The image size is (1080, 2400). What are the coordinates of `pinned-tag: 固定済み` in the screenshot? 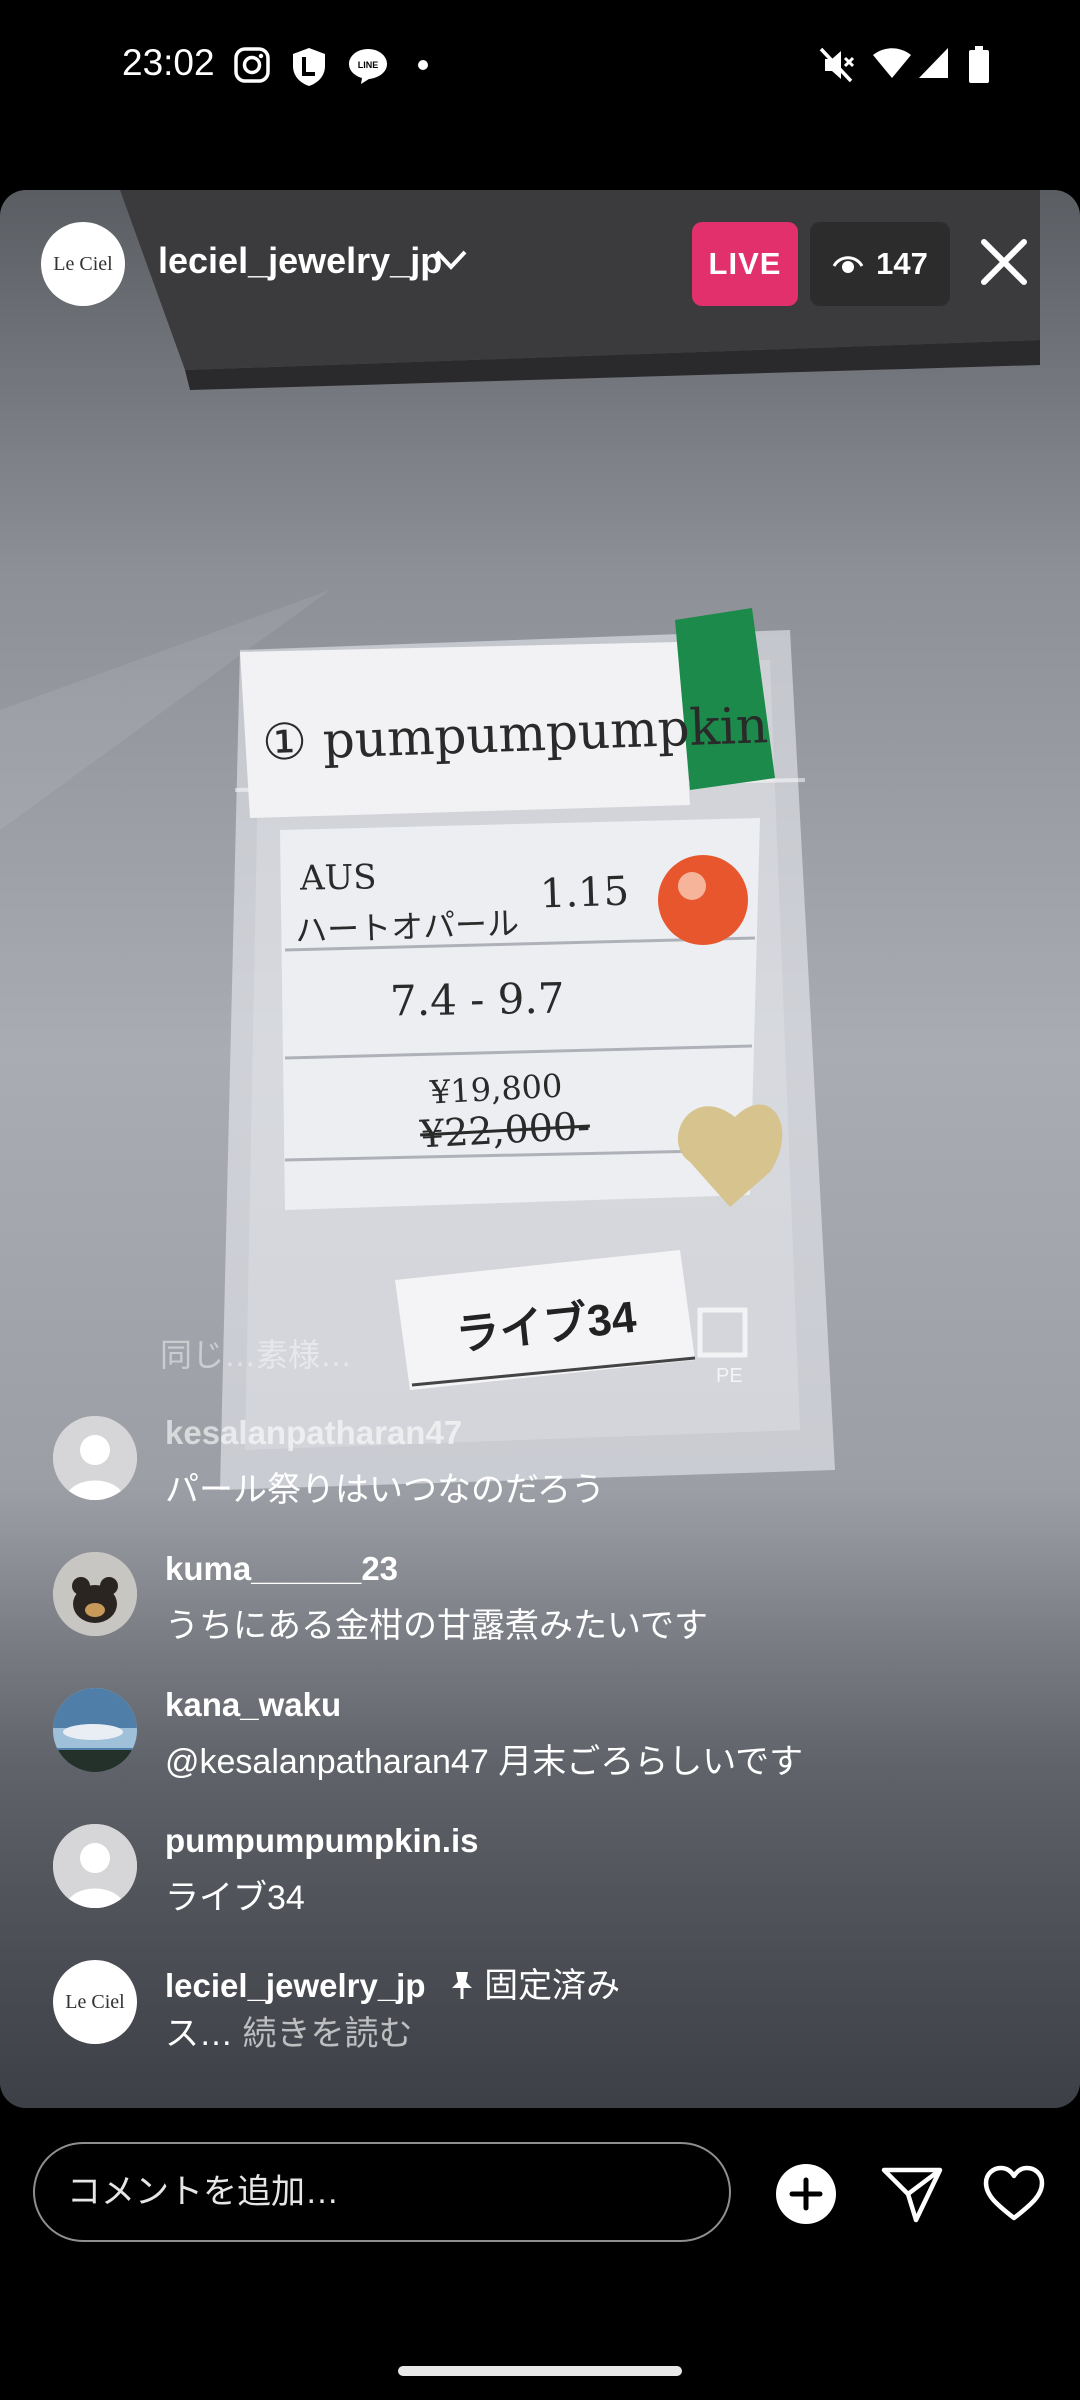 It's located at (534, 1986).